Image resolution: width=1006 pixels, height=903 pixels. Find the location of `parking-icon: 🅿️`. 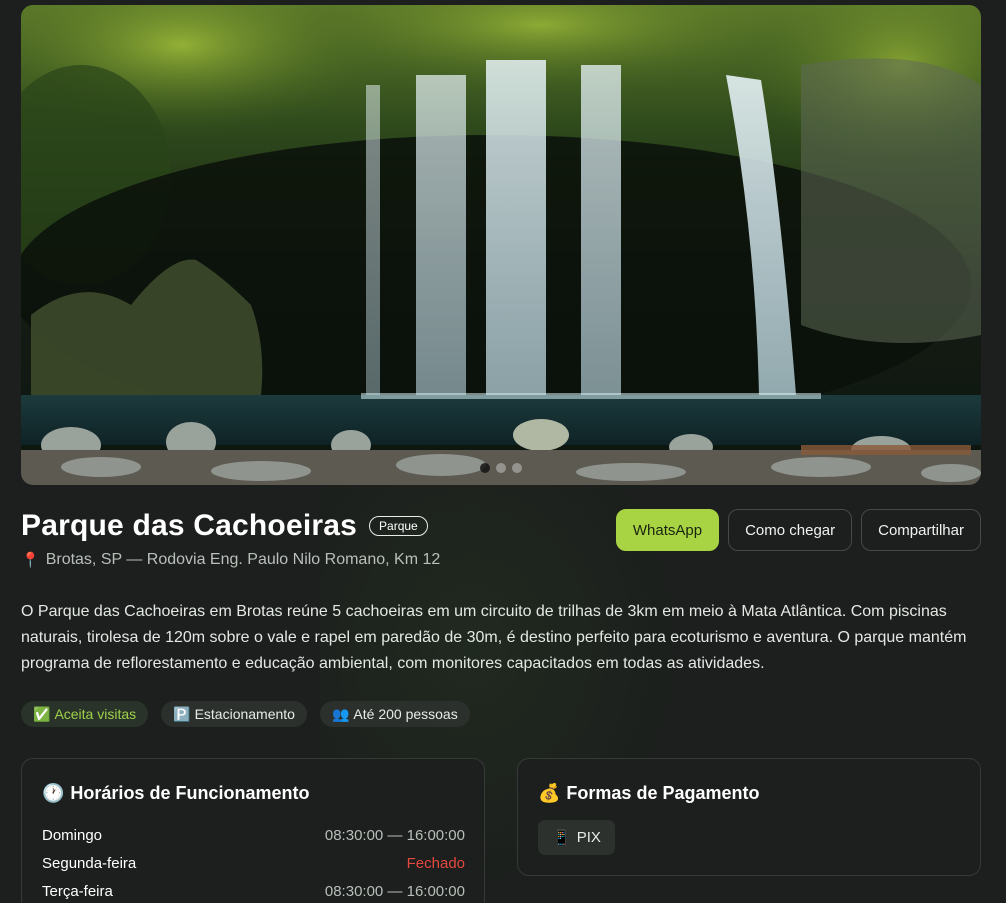

parking-icon: 🅿️ is located at coordinates (182, 713).